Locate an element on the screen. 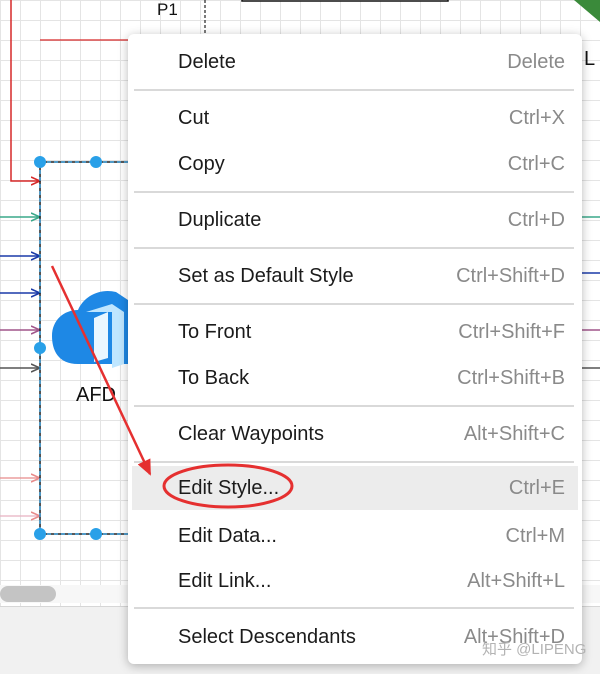 The width and height of the screenshot is (600, 674). menu-item-label: Cut is located at coordinates (194, 118).